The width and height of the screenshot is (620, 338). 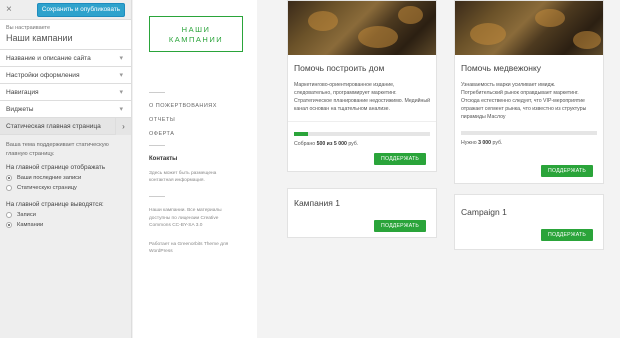 I want to click on section-label: Настройки оформления, so click(x=43, y=75).